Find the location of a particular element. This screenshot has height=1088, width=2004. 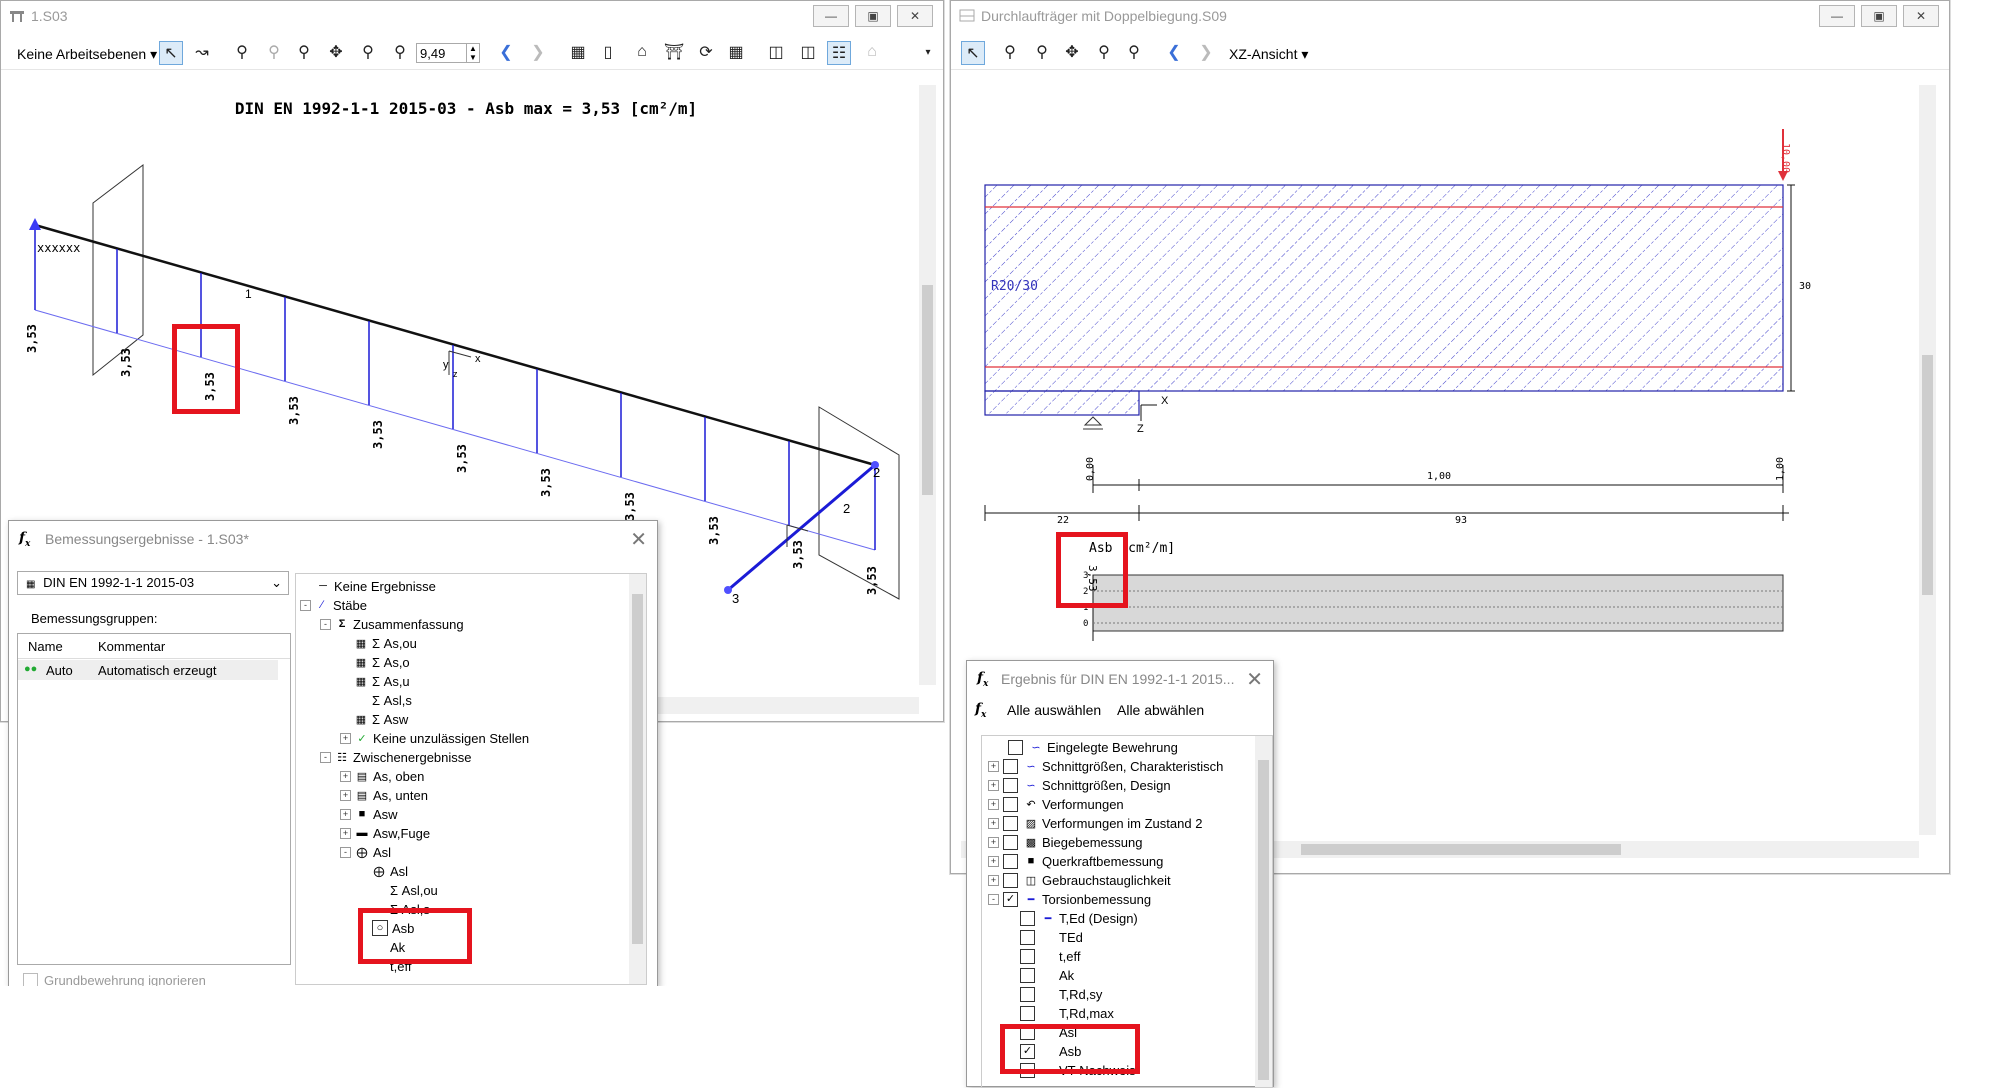

left-vertical-scrollbar is located at coordinates (927, 385).